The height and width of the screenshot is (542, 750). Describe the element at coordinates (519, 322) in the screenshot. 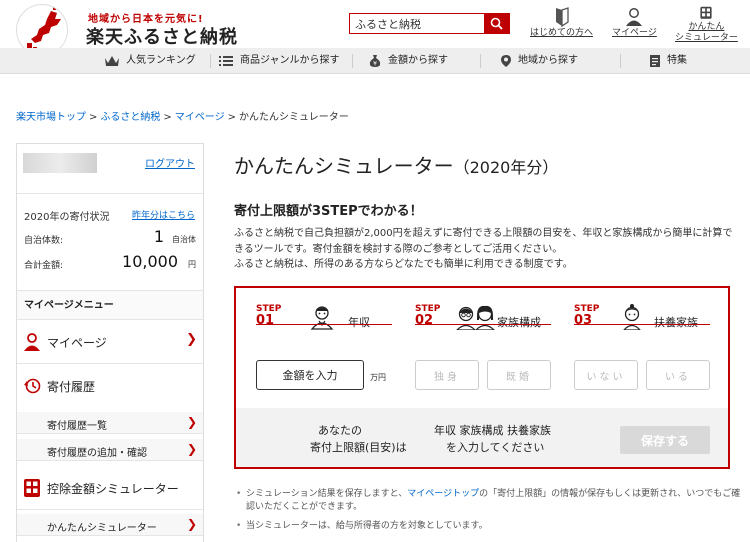

I see `step-title: 家族構成` at that location.